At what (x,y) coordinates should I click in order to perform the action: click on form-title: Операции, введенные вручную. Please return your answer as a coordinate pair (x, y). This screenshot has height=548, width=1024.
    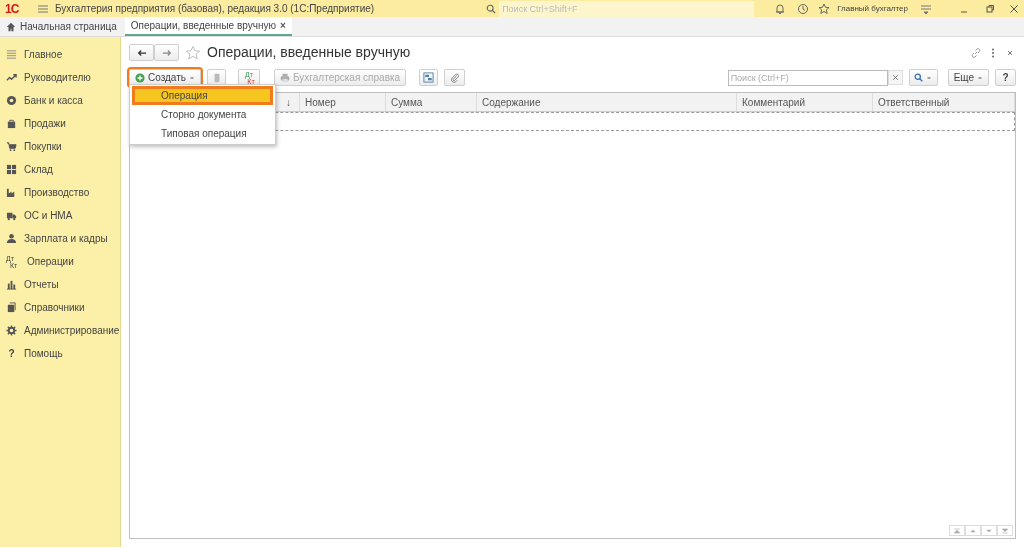
    Looking at the image, I should click on (309, 52).